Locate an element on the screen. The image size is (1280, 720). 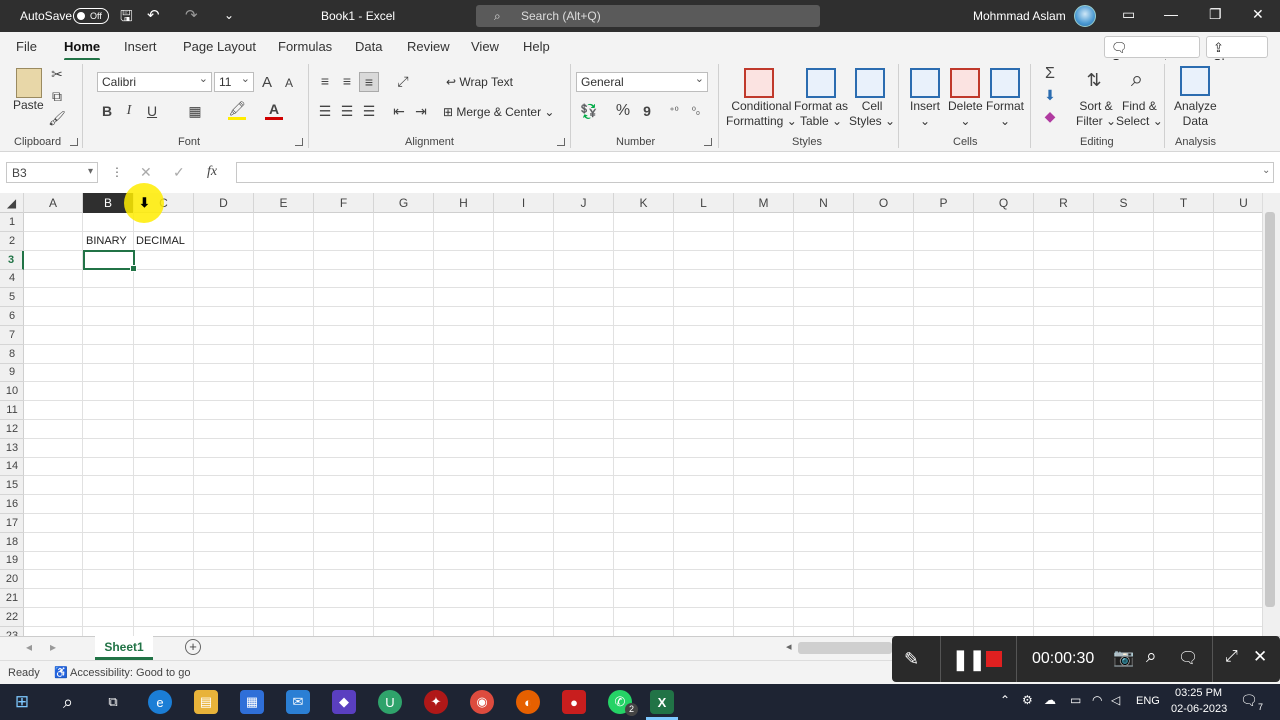
cell-b2: BINARY is located at coordinates (106, 241).